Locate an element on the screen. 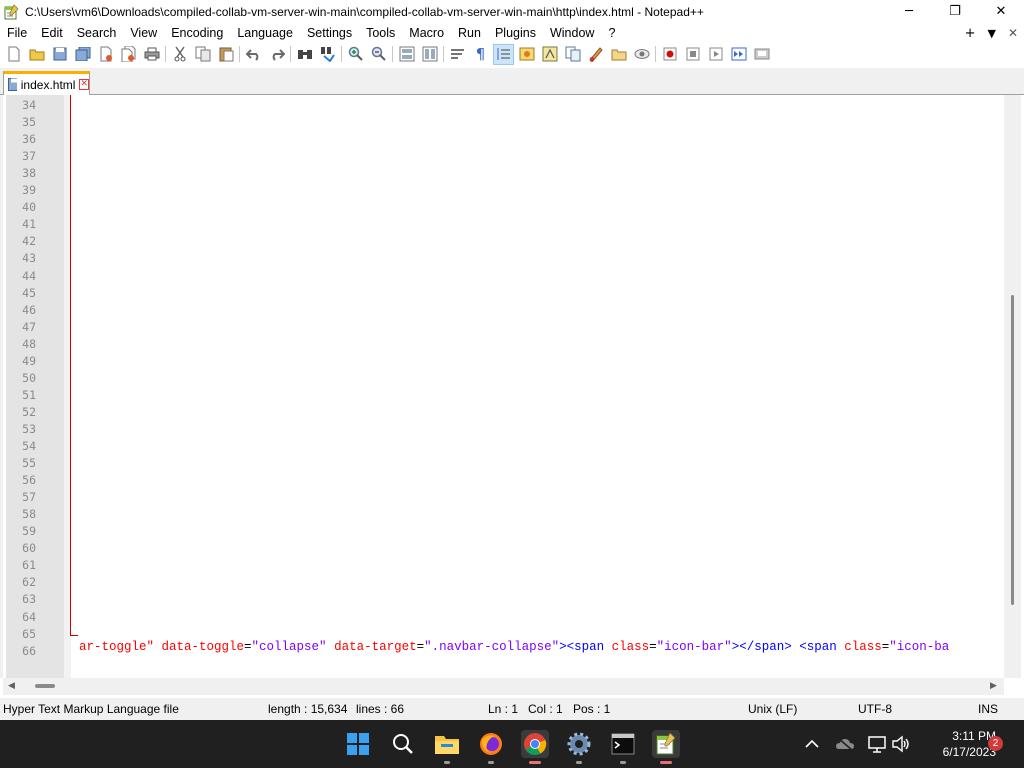 The width and height of the screenshot is (1024, 768). sync-vertical-icon is located at coordinates (406, 54).